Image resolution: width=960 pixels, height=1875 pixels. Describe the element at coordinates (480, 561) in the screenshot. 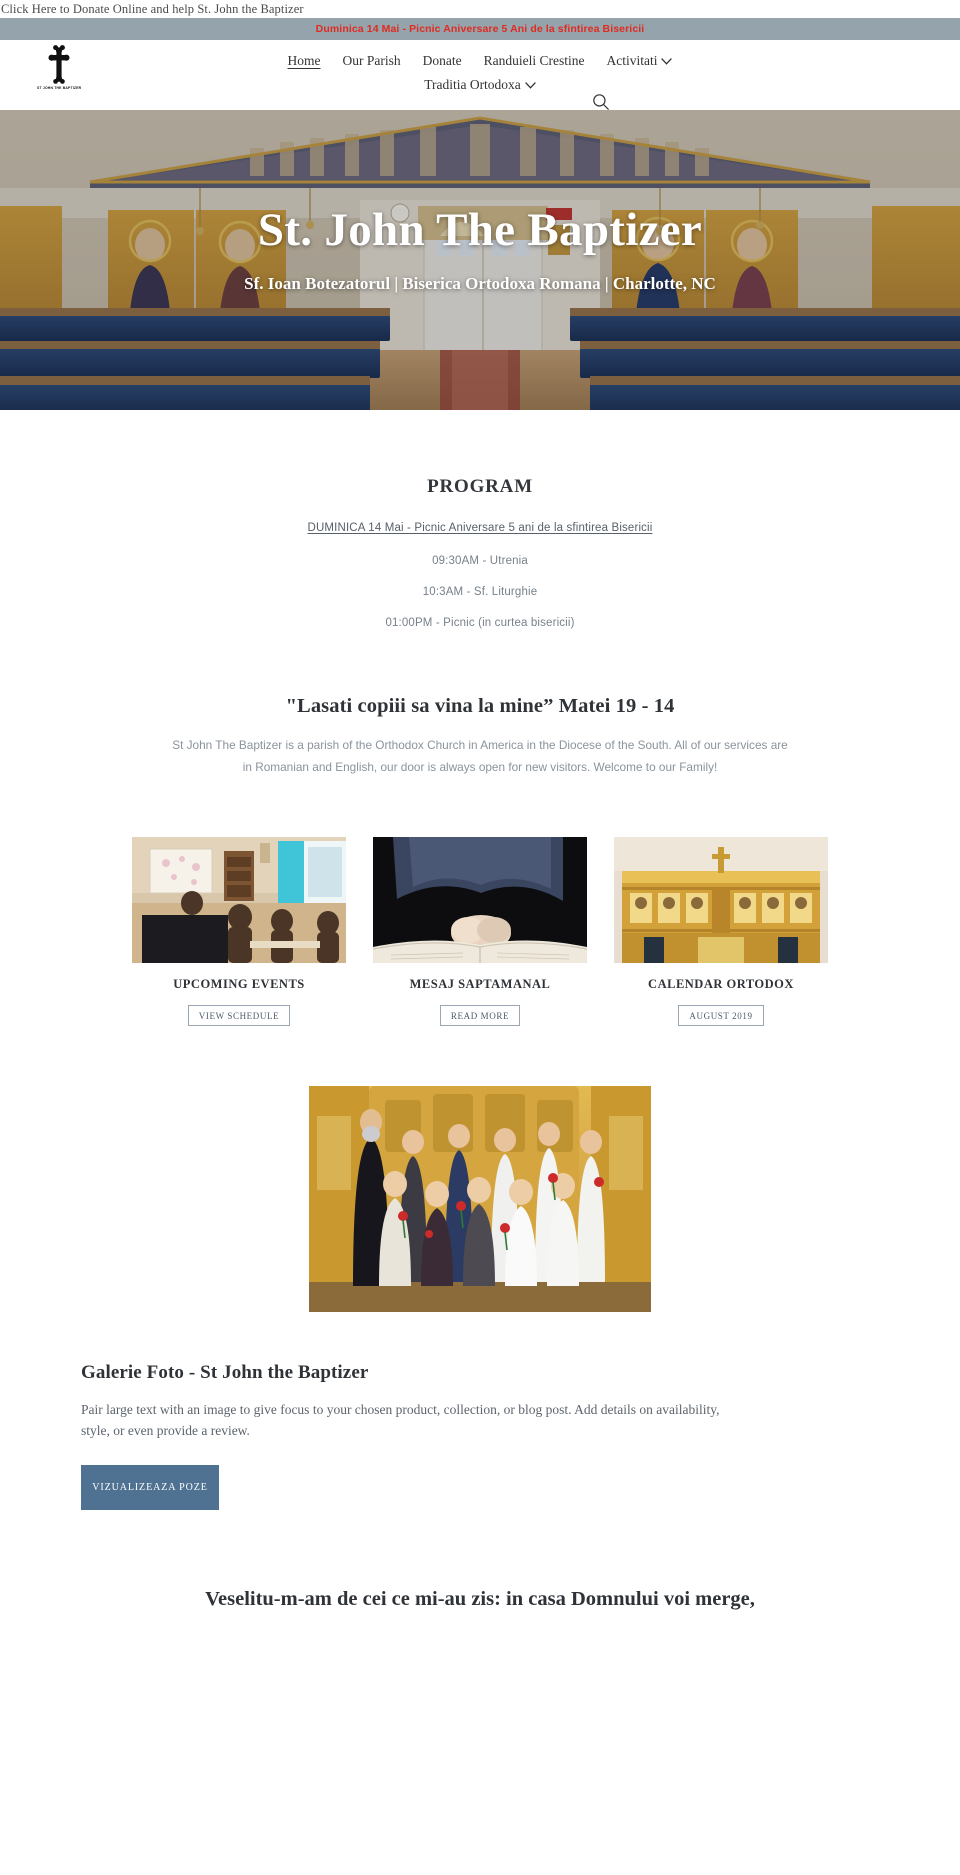

I see `program-line-utrenia: 09:30AM - Utrenia` at that location.